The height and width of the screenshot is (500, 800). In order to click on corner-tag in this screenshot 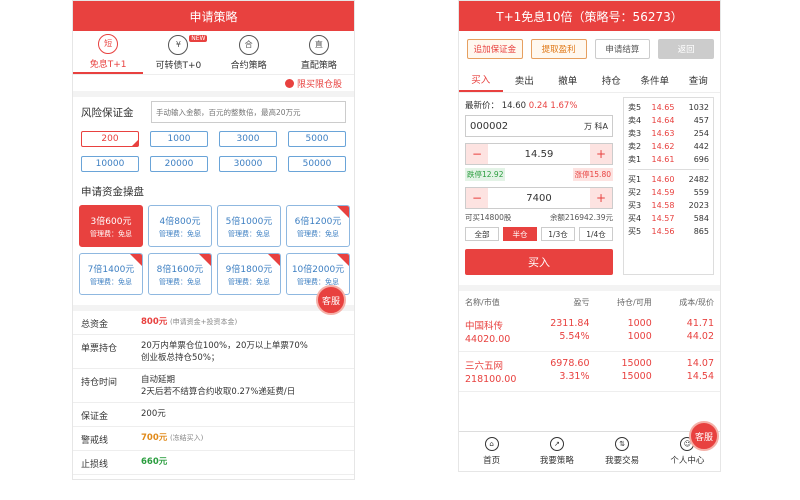, I will do `click(205, 260)`.